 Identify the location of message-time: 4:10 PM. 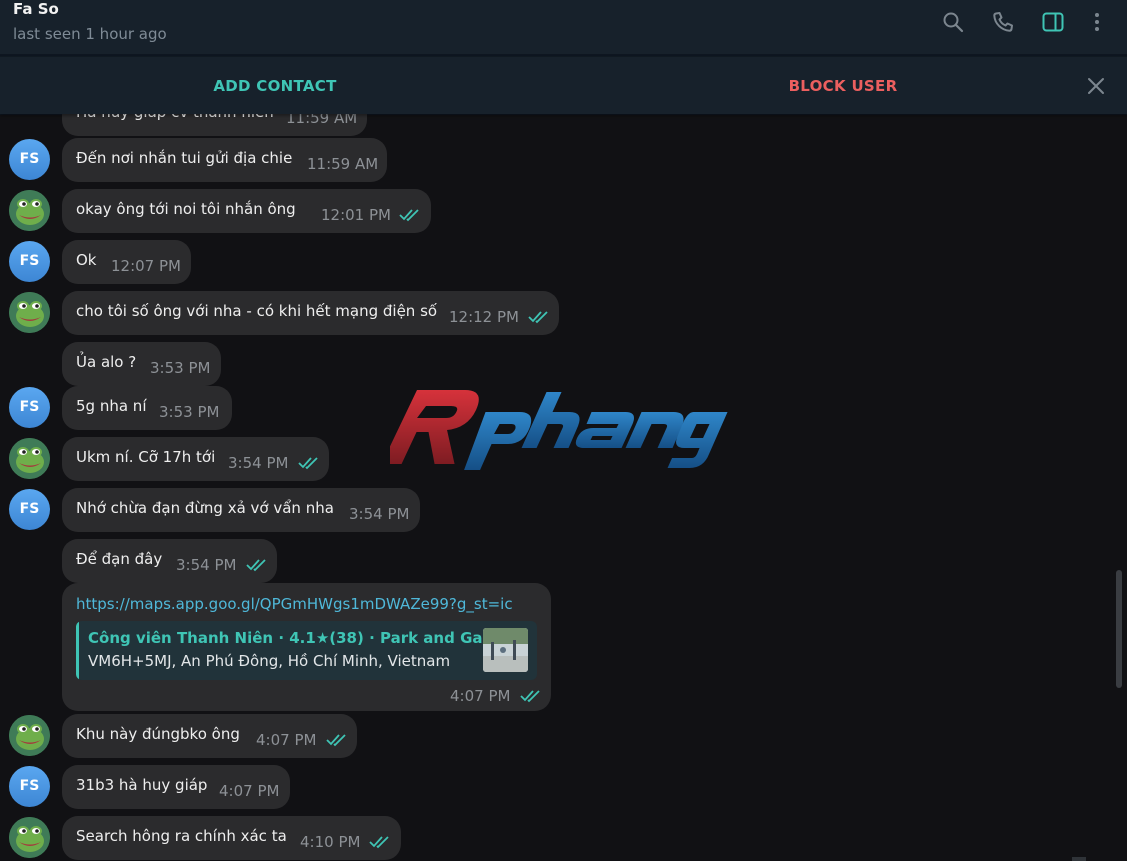
(330, 842).